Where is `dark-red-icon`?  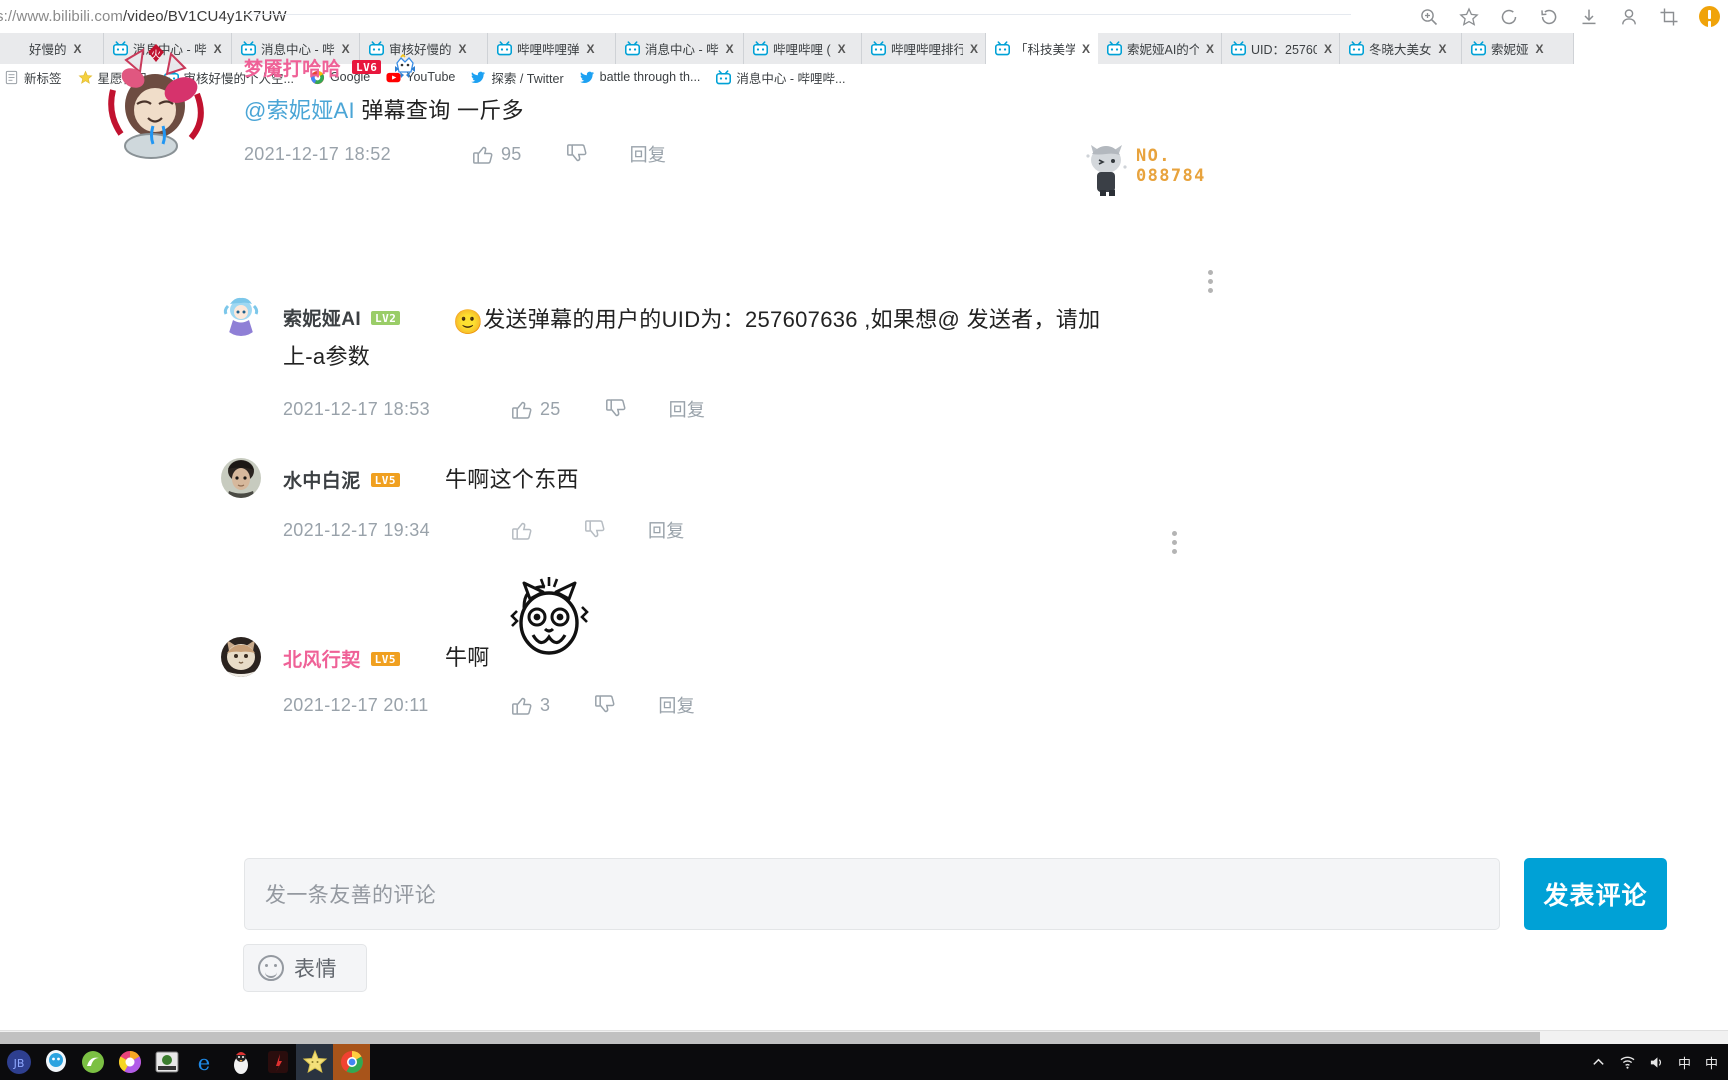
dark-red-icon is located at coordinates (278, 1062).